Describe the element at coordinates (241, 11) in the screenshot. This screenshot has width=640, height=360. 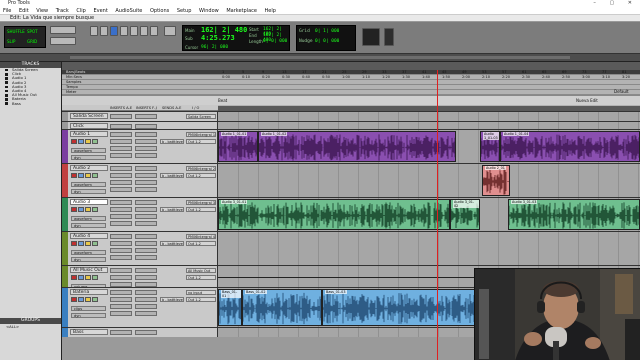
I see `menu-marketplace: Marketplace` at that location.